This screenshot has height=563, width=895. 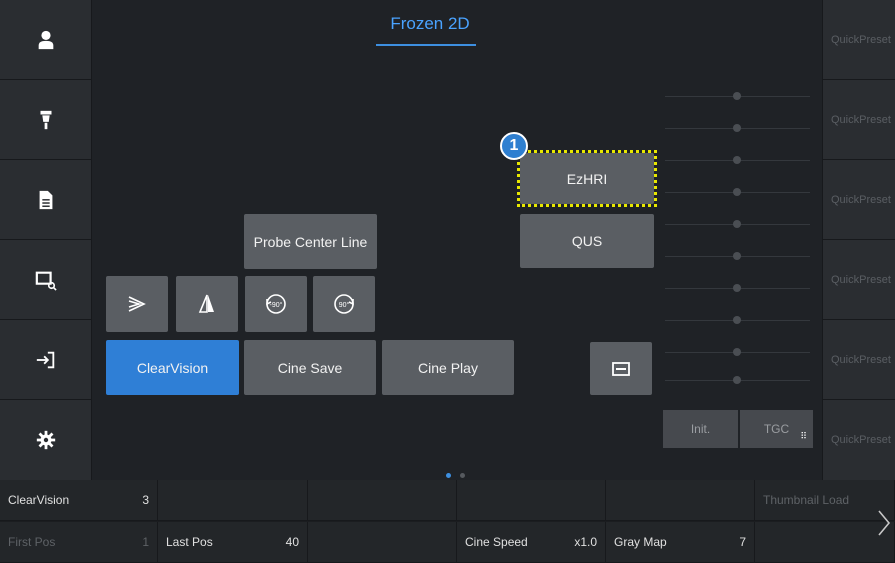 What do you see at coordinates (463, 475) in the screenshot?
I see `page-dot` at bounding box center [463, 475].